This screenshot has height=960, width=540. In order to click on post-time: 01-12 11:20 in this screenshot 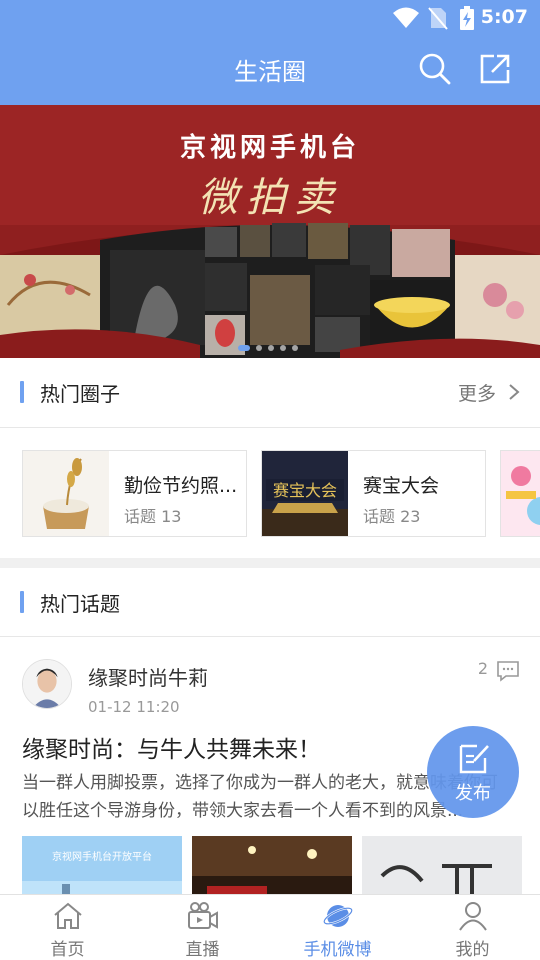, I will do `click(134, 707)`.